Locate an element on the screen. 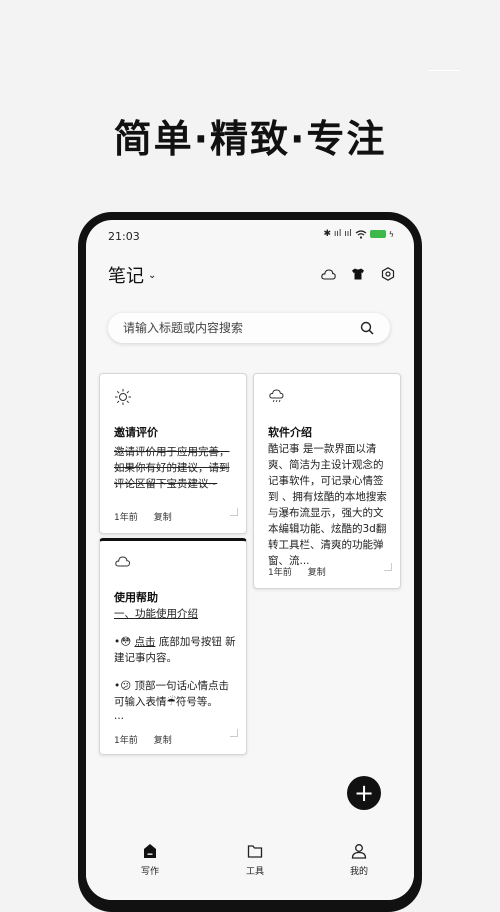  nav-label: 写作 is located at coordinates (149, 872).